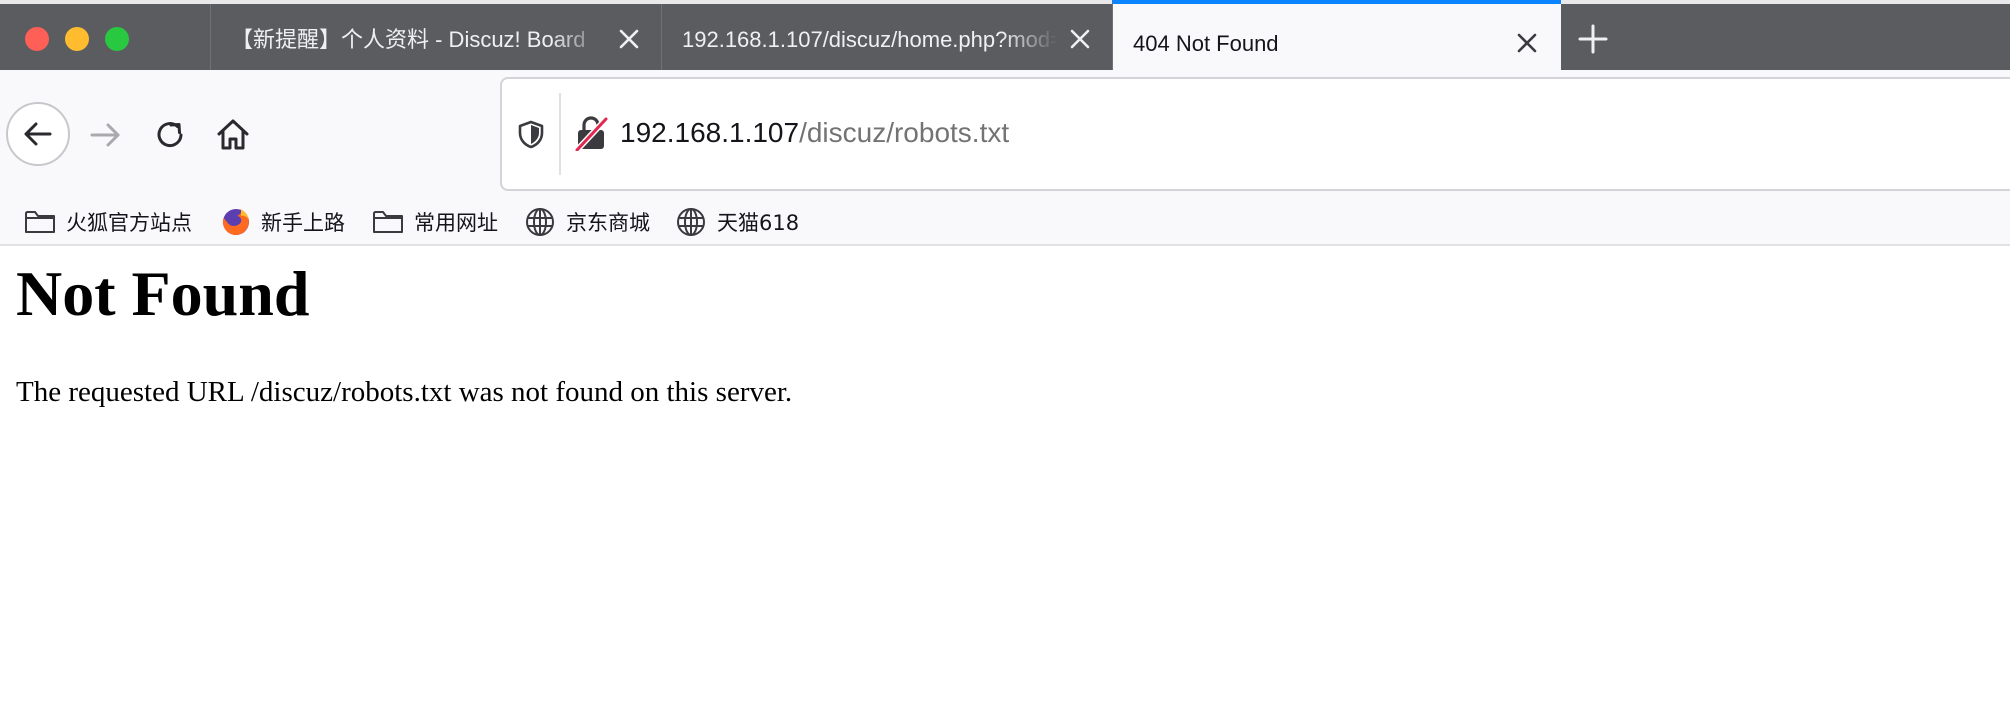 The width and height of the screenshot is (2010, 726). What do you see at coordinates (531, 134) in the screenshot?
I see `tracking-protection-shield-icon` at bounding box center [531, 134].